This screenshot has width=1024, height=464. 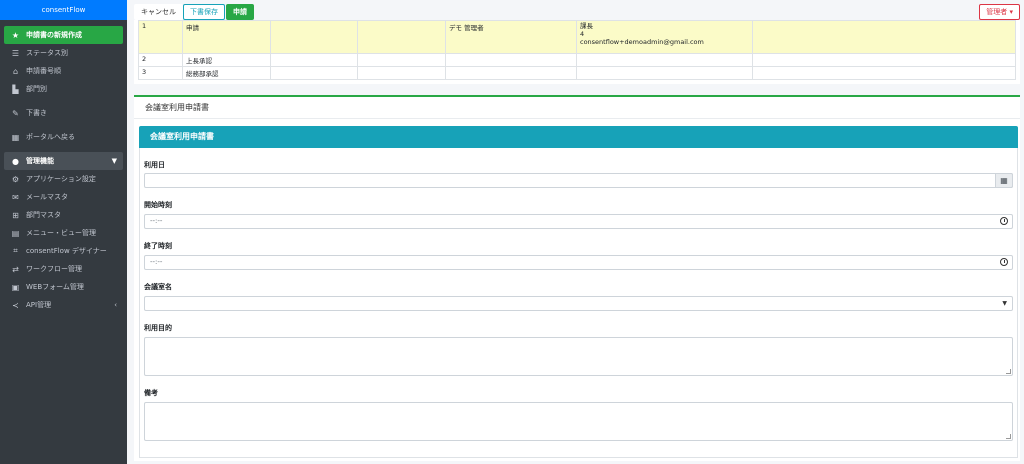 I want to click on sidebar-item-label: メニュー・ビュー管理, so click(x=61, y=233).